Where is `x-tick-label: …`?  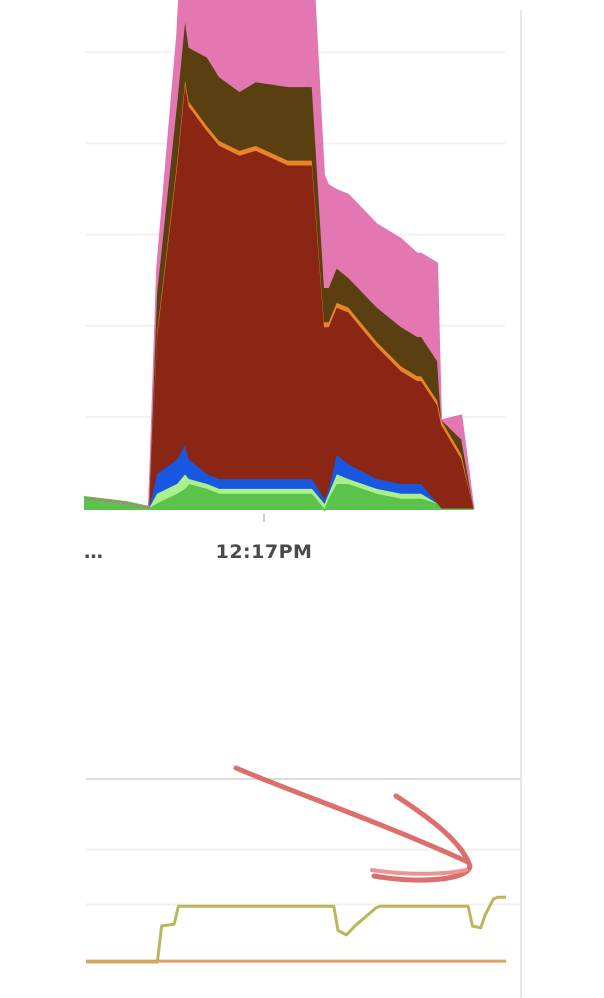
x-tick-label: … is located at coordinates (94, 552).